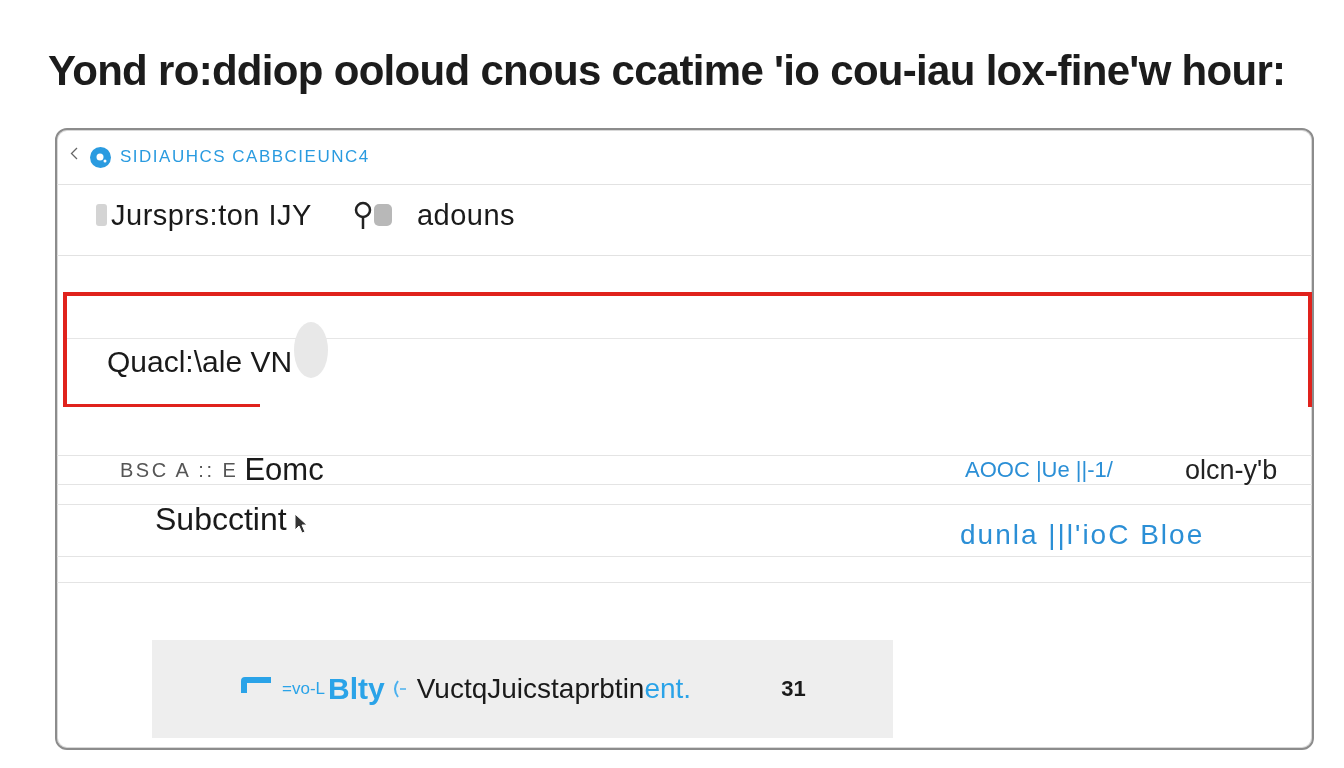 The height and width of the screenshot is (768, 1344). What do you see at coordinates (356, 689) in the screenshot?
I see `banner-brand: Blty` at bounding box center [356, 689].